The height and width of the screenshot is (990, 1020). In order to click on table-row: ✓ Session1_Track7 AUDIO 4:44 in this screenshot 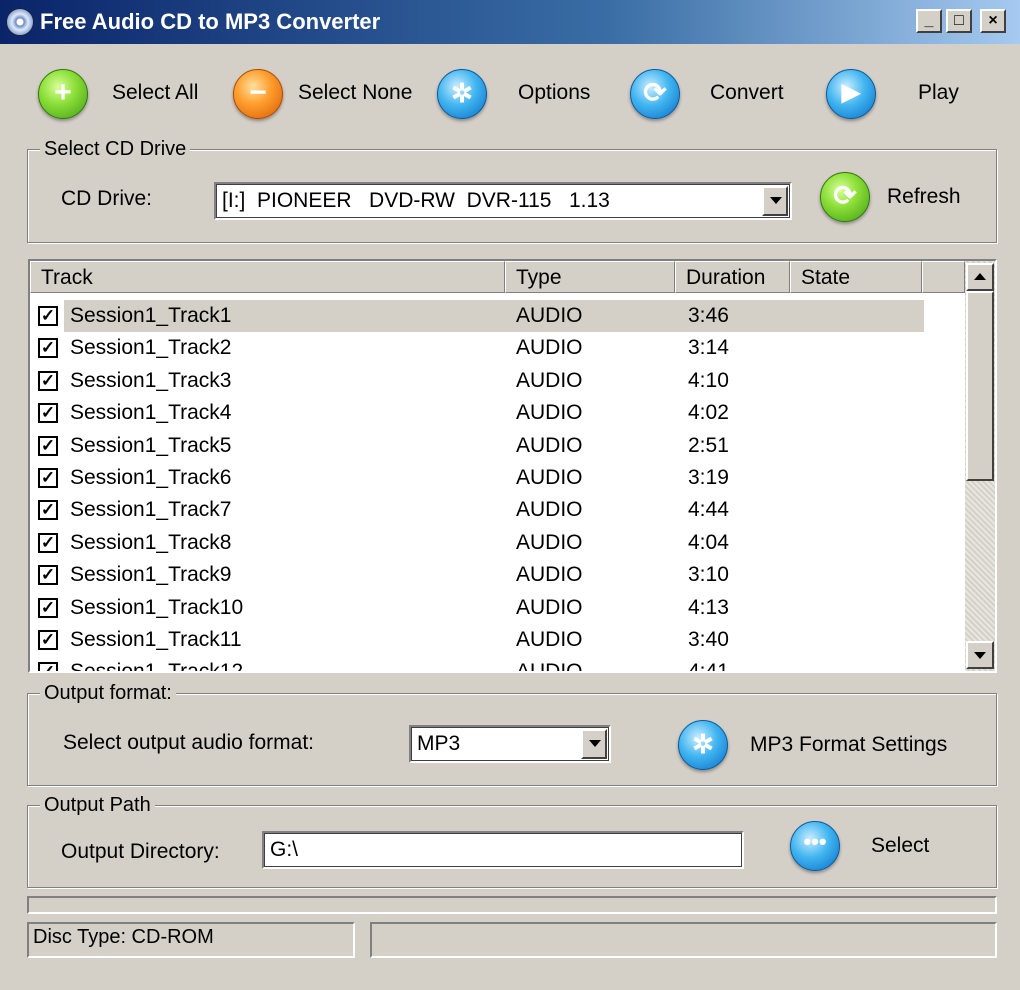, I will do `click(477, 510)`.